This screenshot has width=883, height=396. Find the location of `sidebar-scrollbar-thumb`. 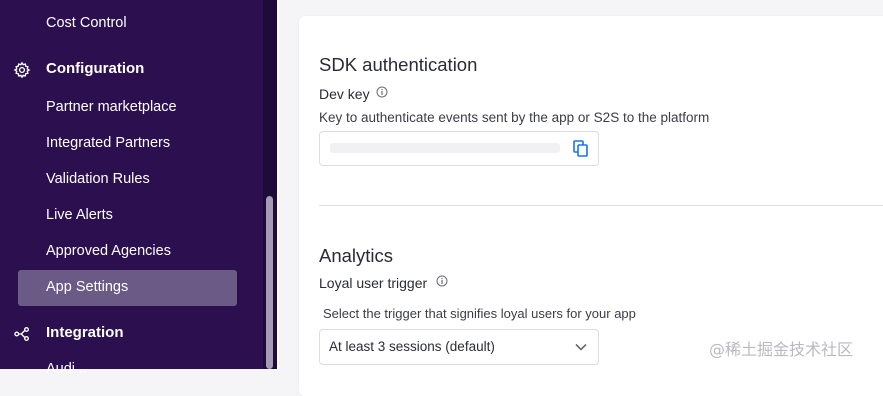

sidebar-scrollbar-thumb is located at coordinates (269, 282).